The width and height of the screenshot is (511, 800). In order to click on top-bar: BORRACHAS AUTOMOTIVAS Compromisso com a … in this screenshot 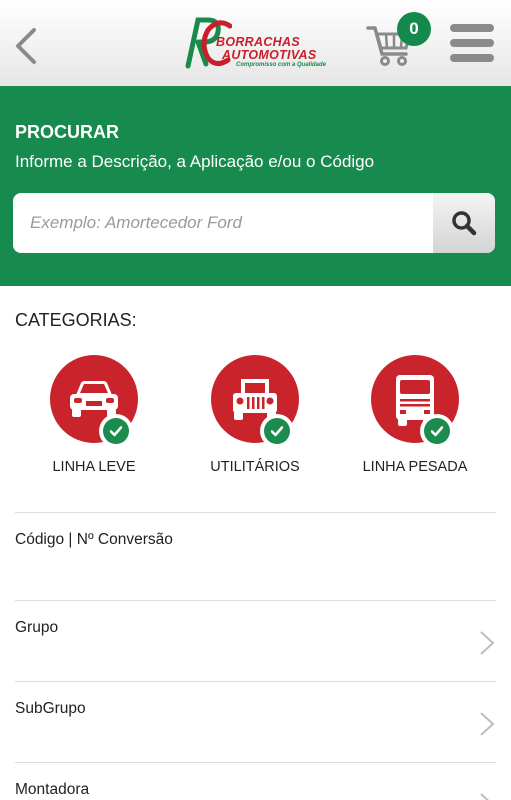, I will do `click(255, 43)`.